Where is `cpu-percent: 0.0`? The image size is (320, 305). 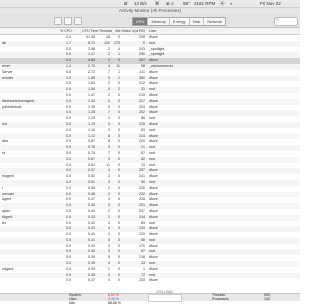 cpu-percent: 0.0 is located at coordinates (68, 280).